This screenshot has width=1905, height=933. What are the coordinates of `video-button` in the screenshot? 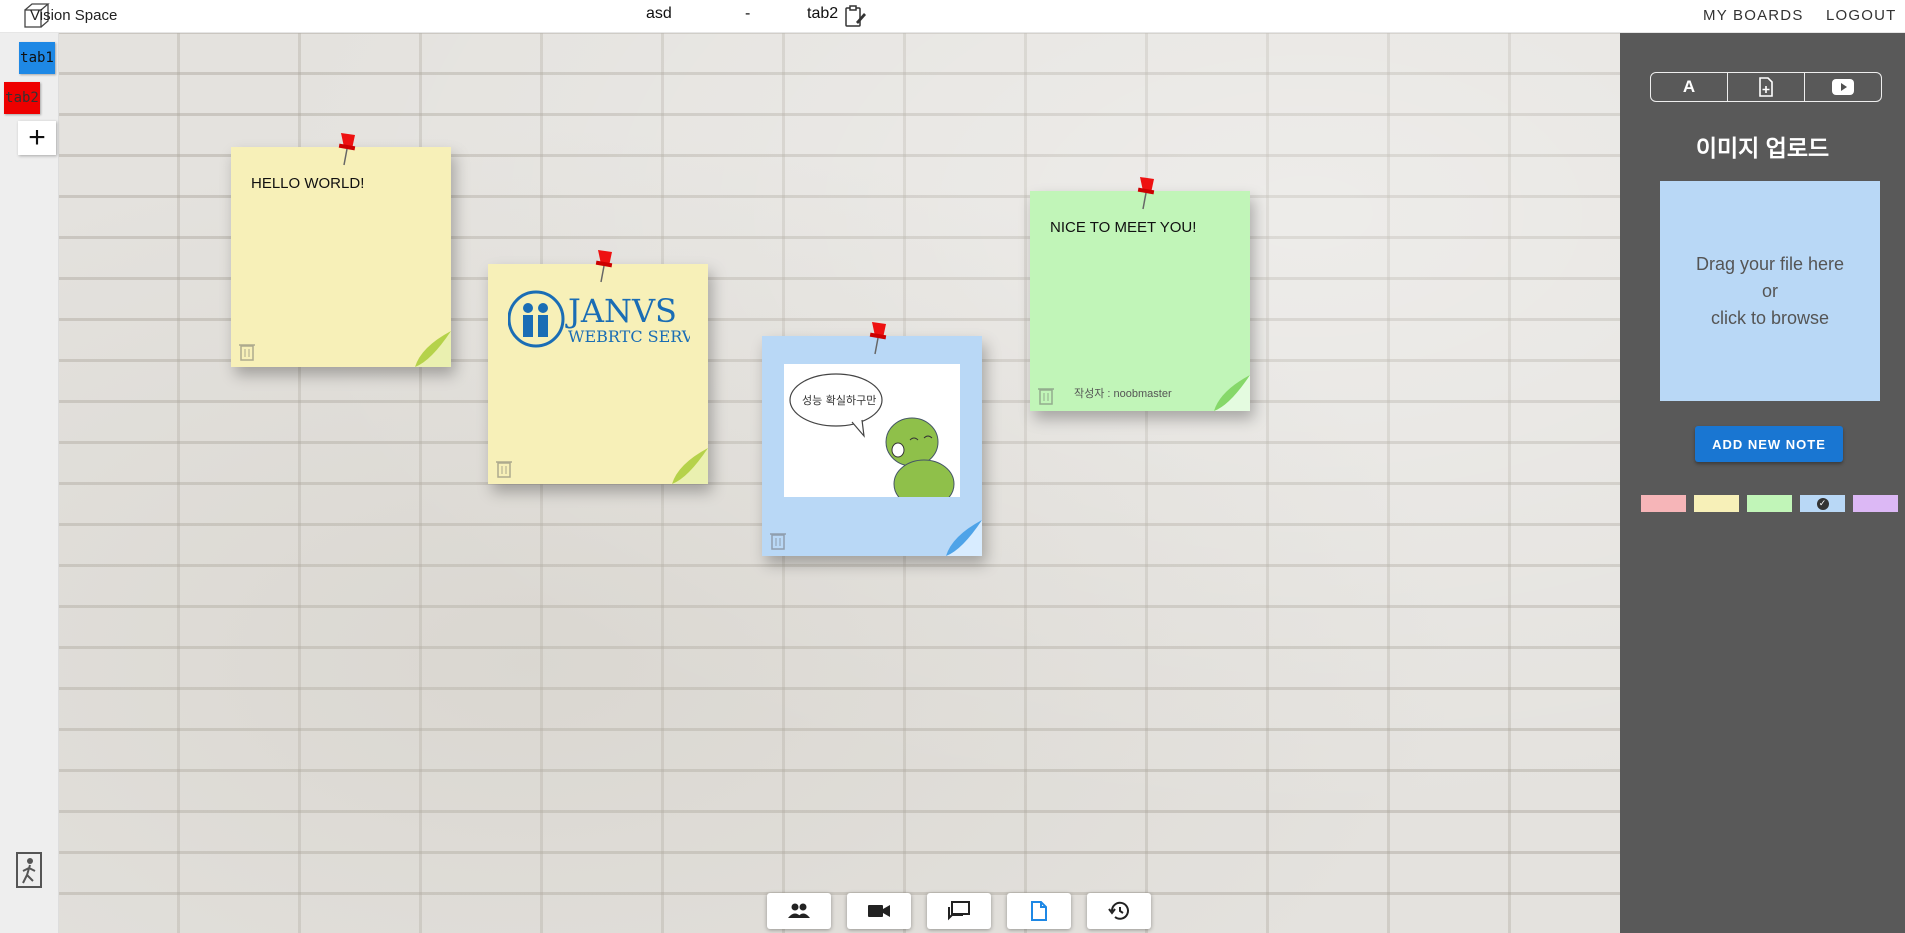 It's located at (879, 911).